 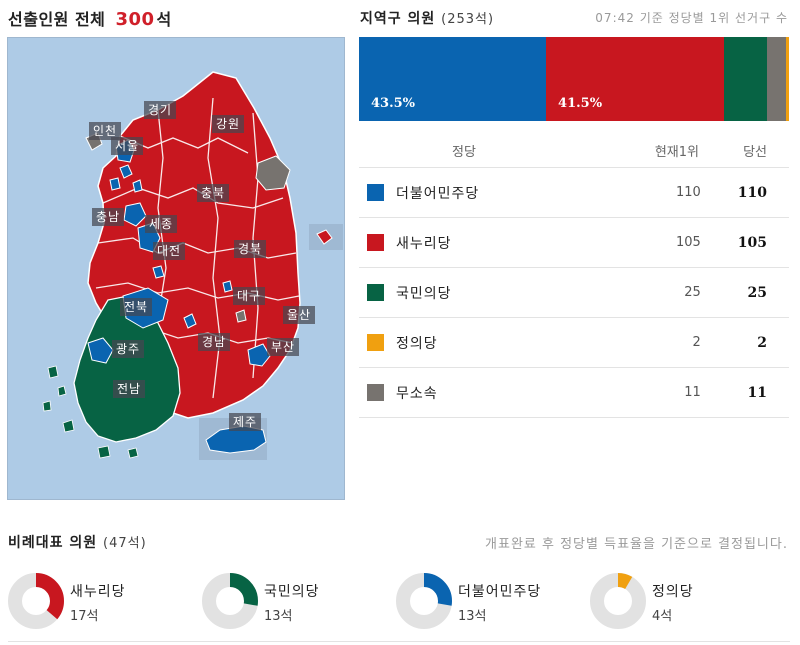 I want to click on party-name: 더불어민주당, so click(x=438, y=193).